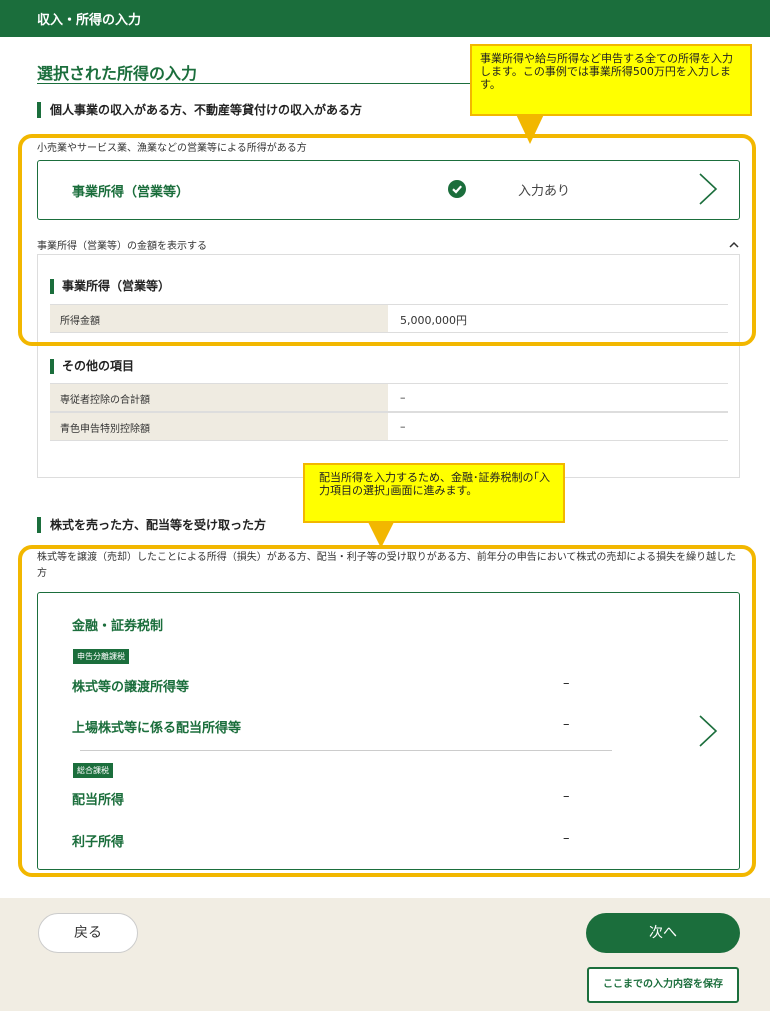  What do you see at coordinates (101, 656) in the screenshot?
I see `tag-separate-taxation: 申告分離課税` at bounding box center [101, 656].